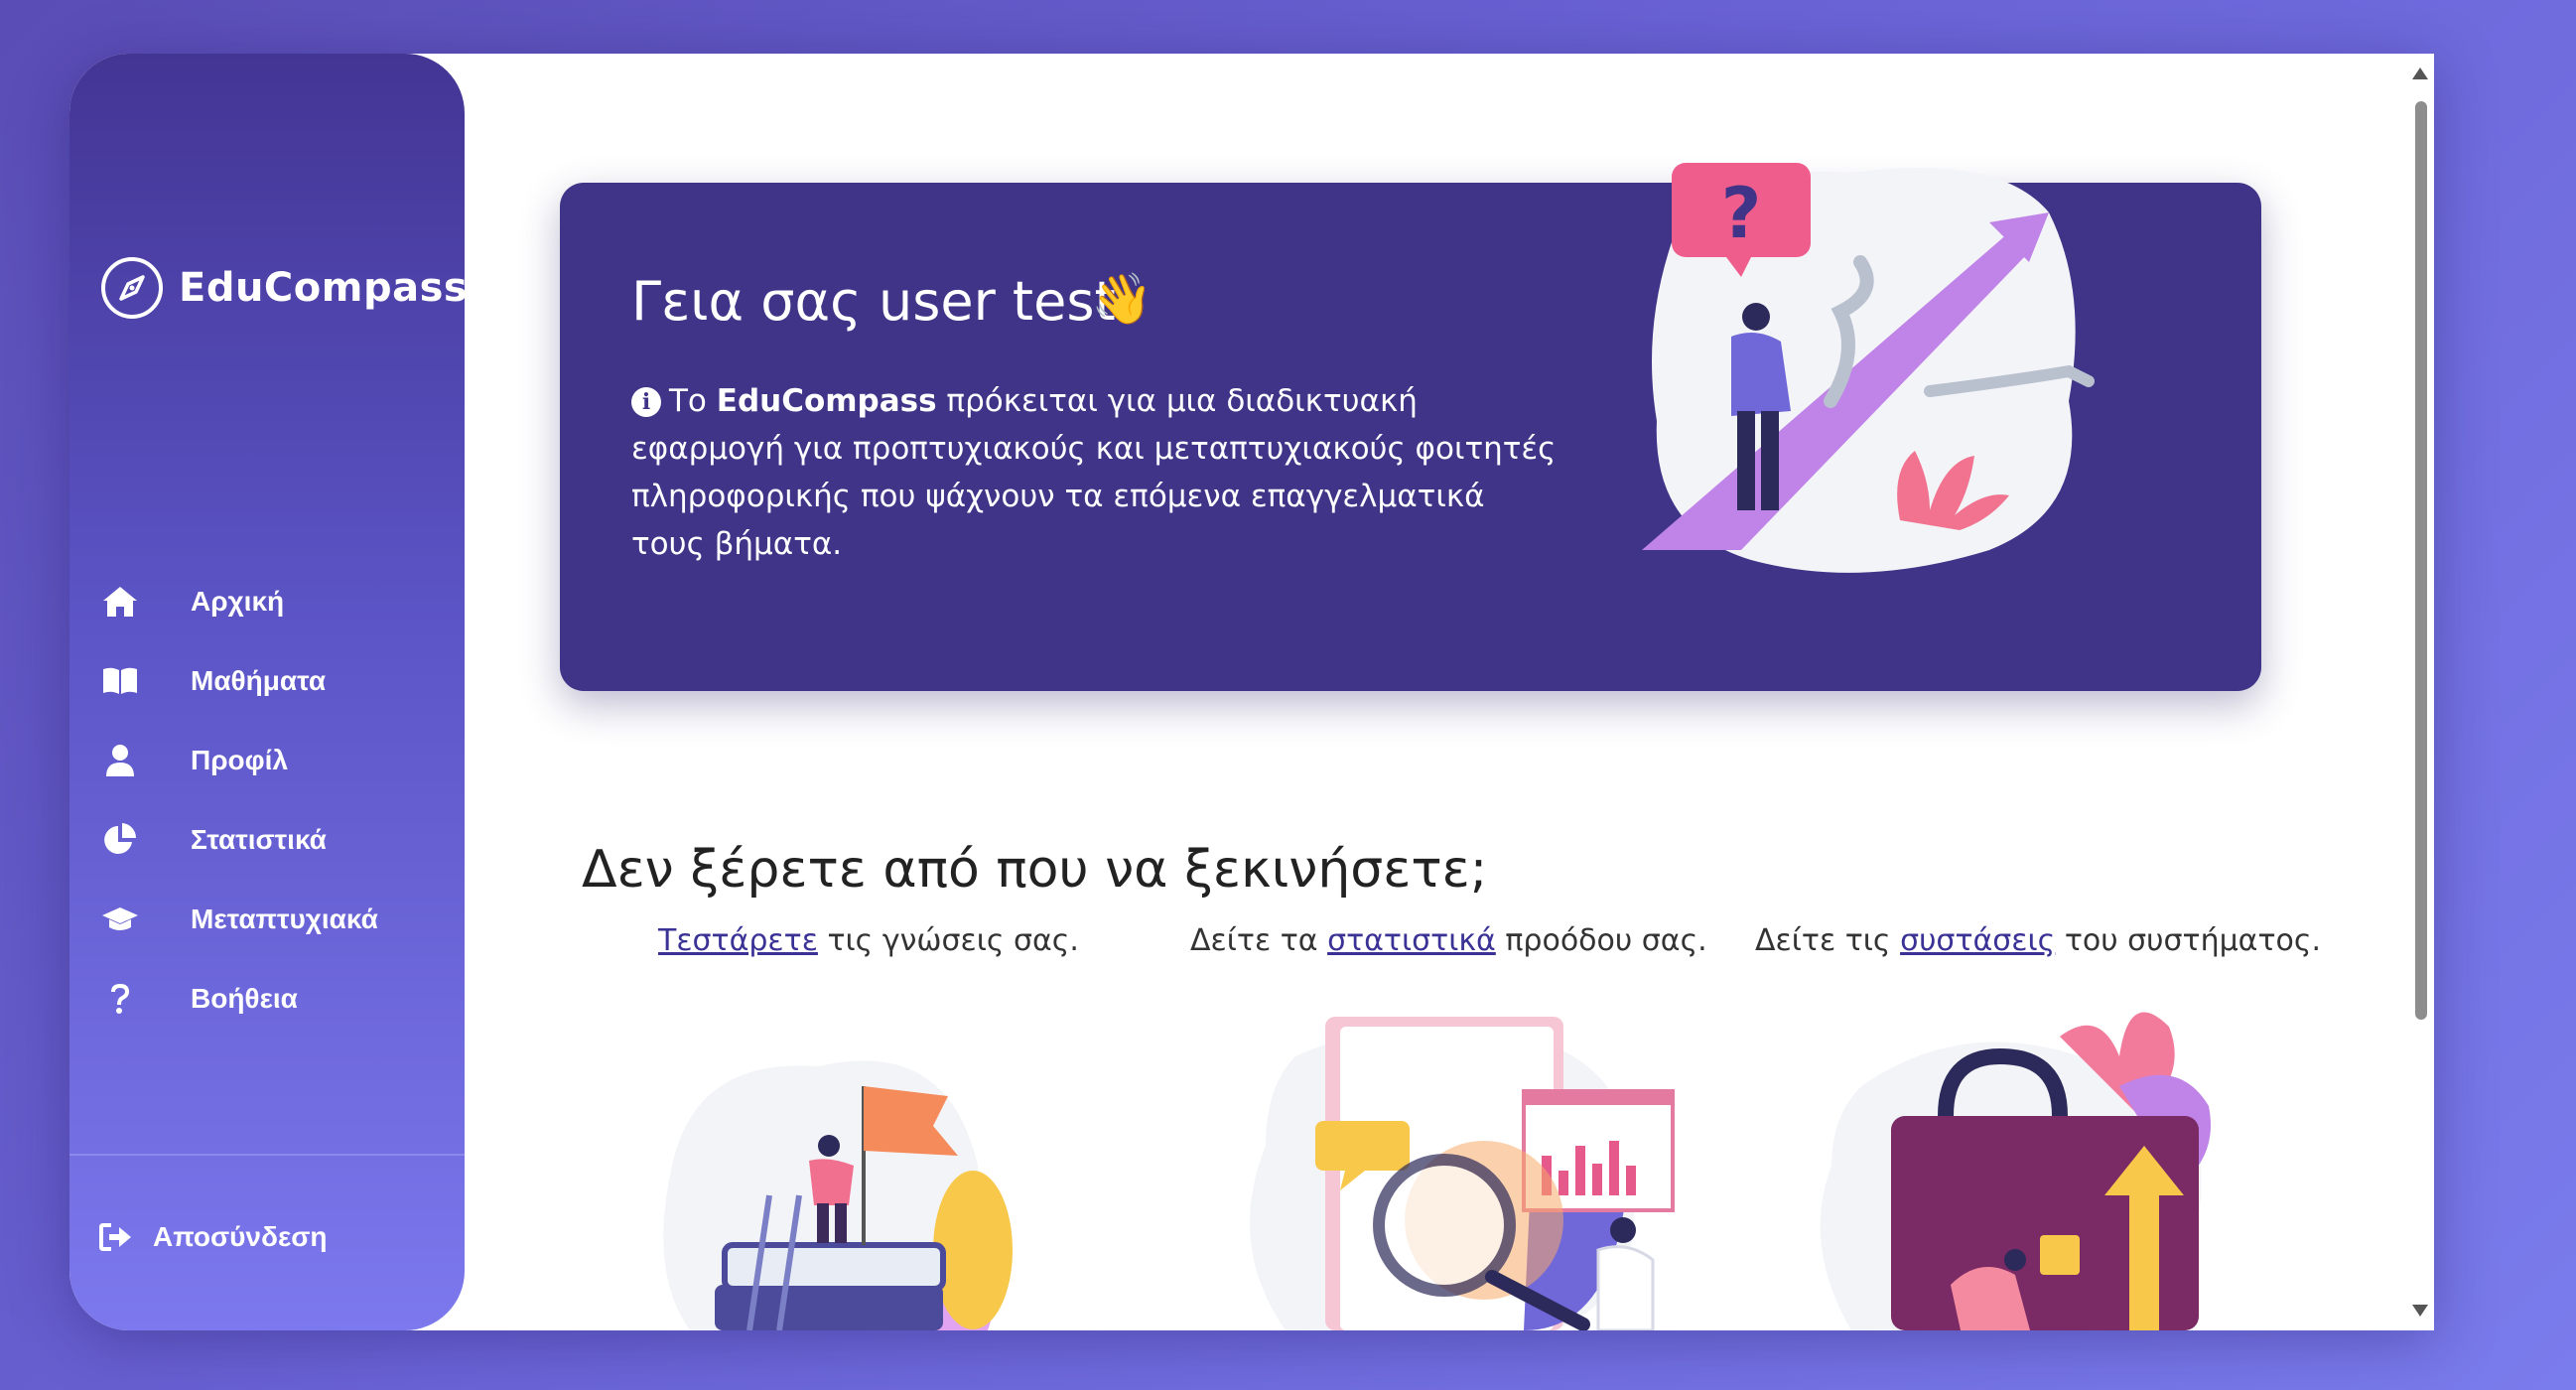 The image size is (2576, 1390). I want to click on sidebar-item-label: Στατιστικά, so click(259, 839).